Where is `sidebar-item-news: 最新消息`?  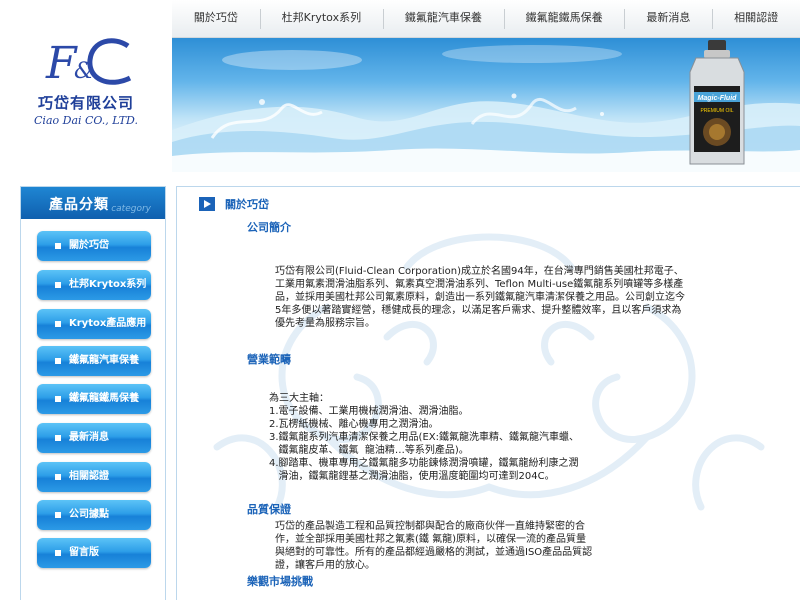 sidebar-item-news: 最新消息 is located at coordinates (94, 438).